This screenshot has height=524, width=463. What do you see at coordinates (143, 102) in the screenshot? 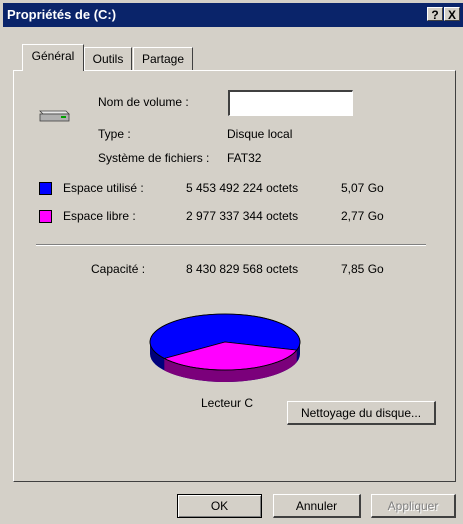
I see `volume-name-label: Nom de volume :` at bounding box center [143, 102].